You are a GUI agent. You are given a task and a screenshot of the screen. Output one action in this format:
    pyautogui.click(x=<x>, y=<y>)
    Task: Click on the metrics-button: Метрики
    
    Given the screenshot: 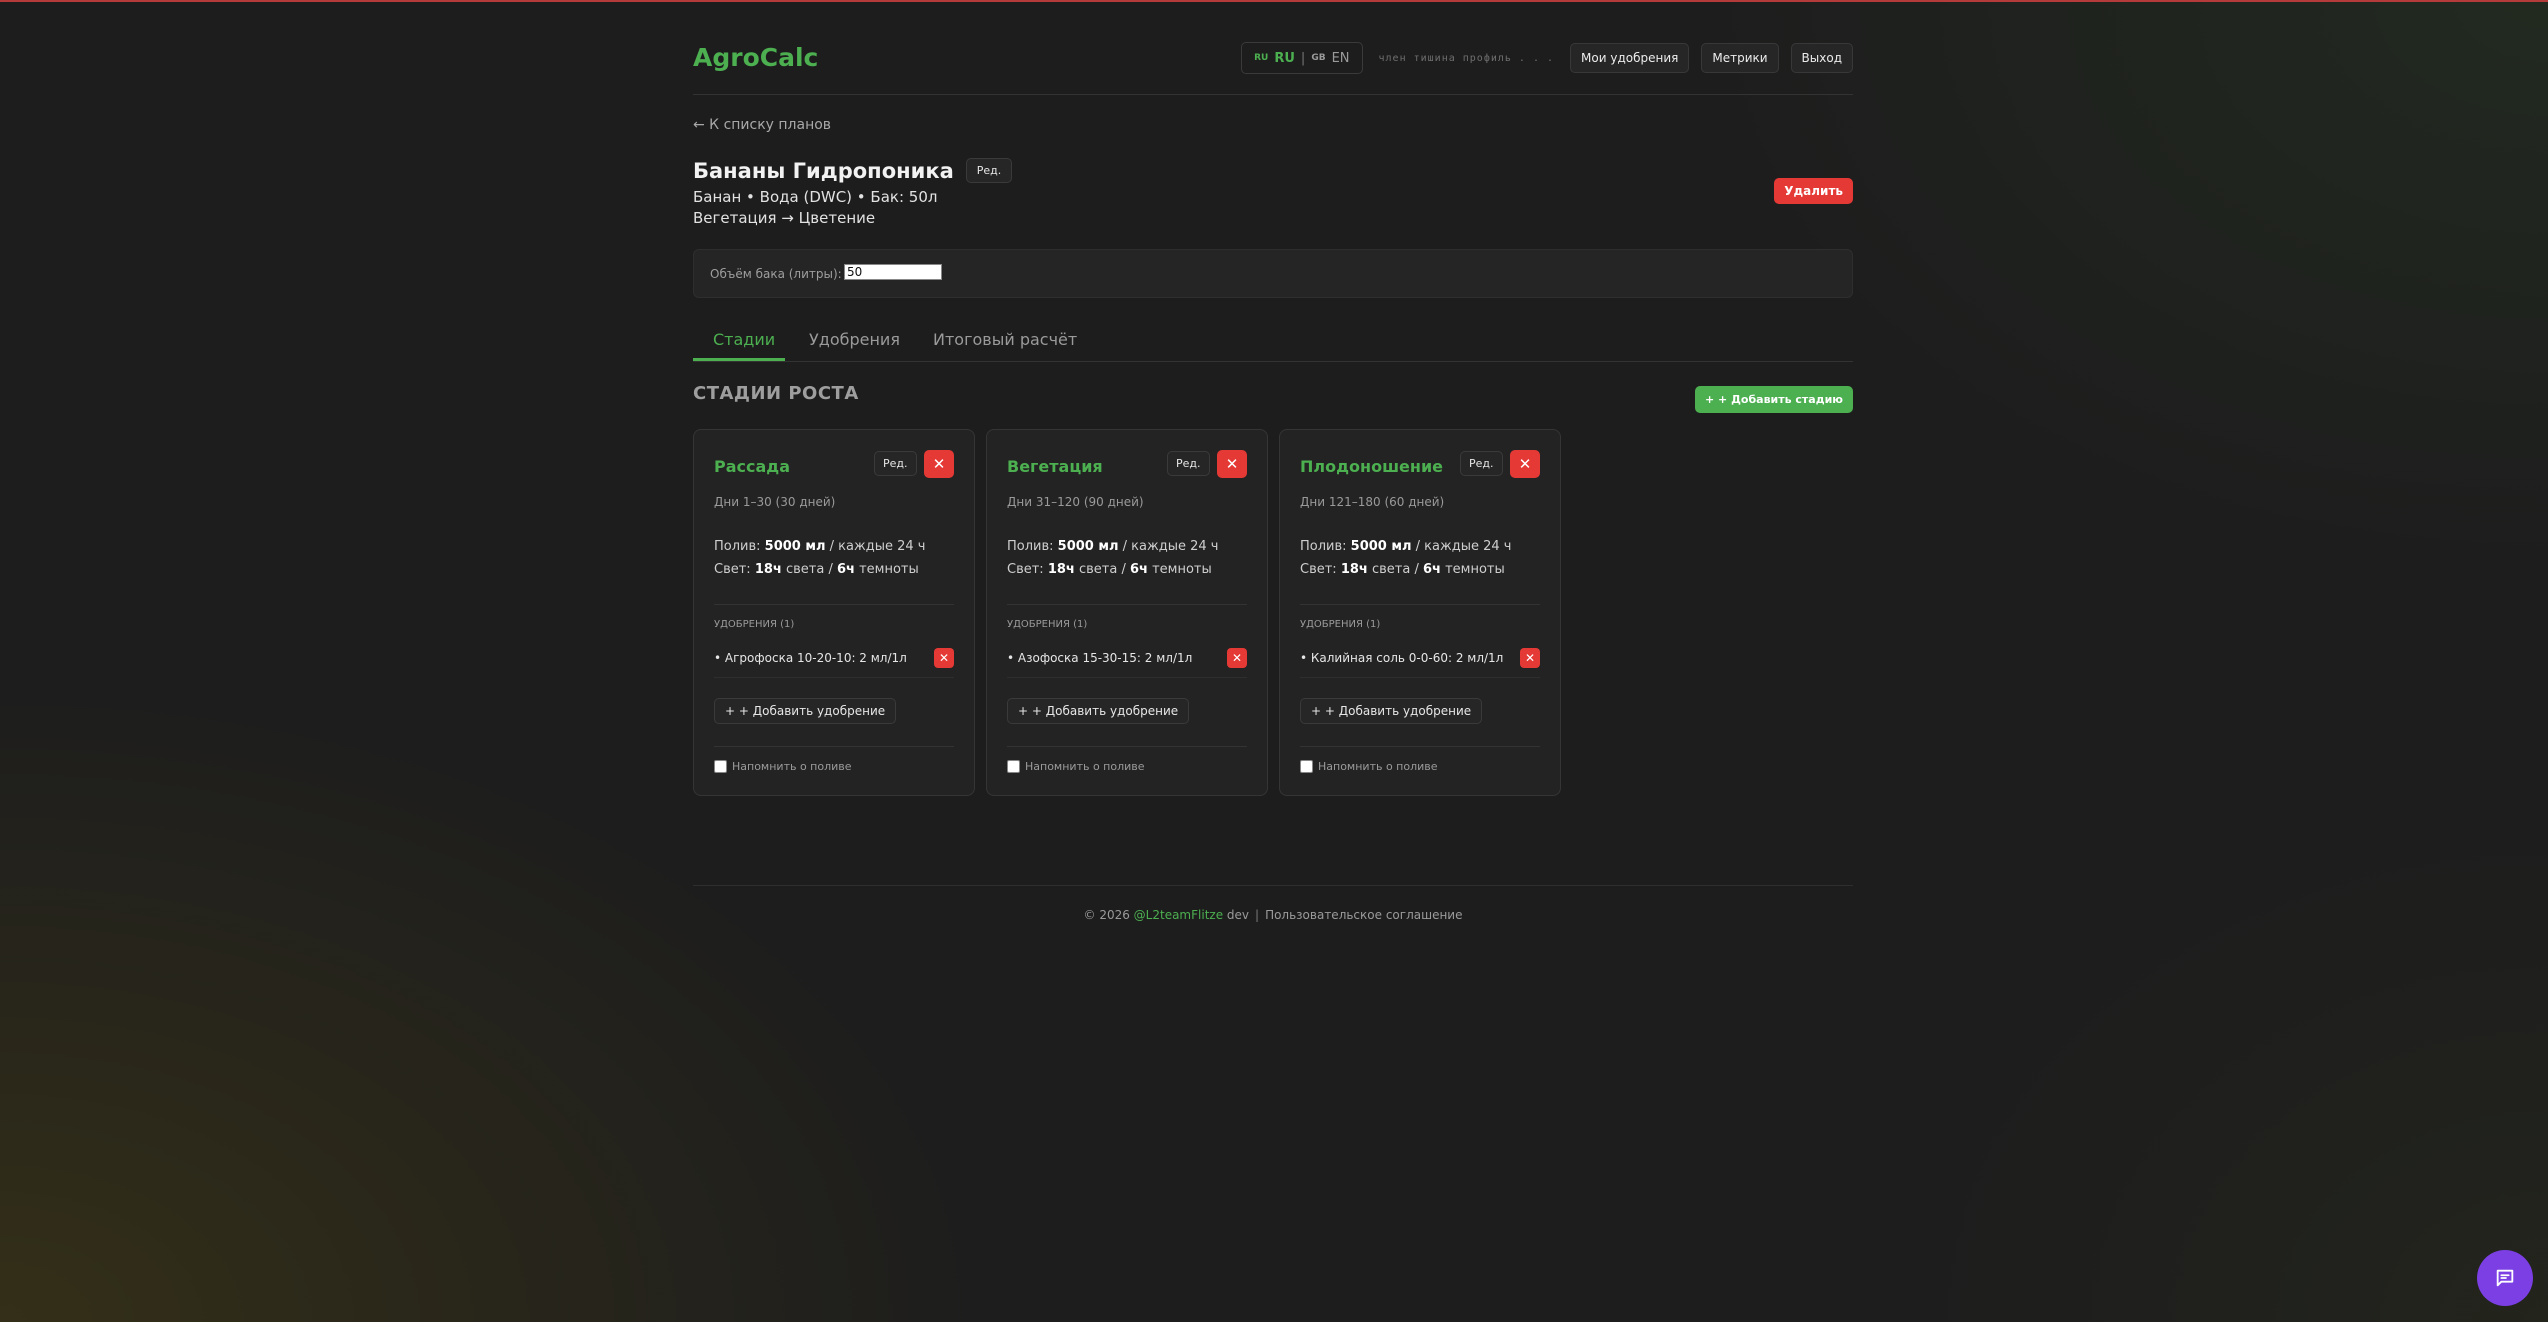 What is the action you would take?
    pyautogui.click(x=1740, y=58)
    